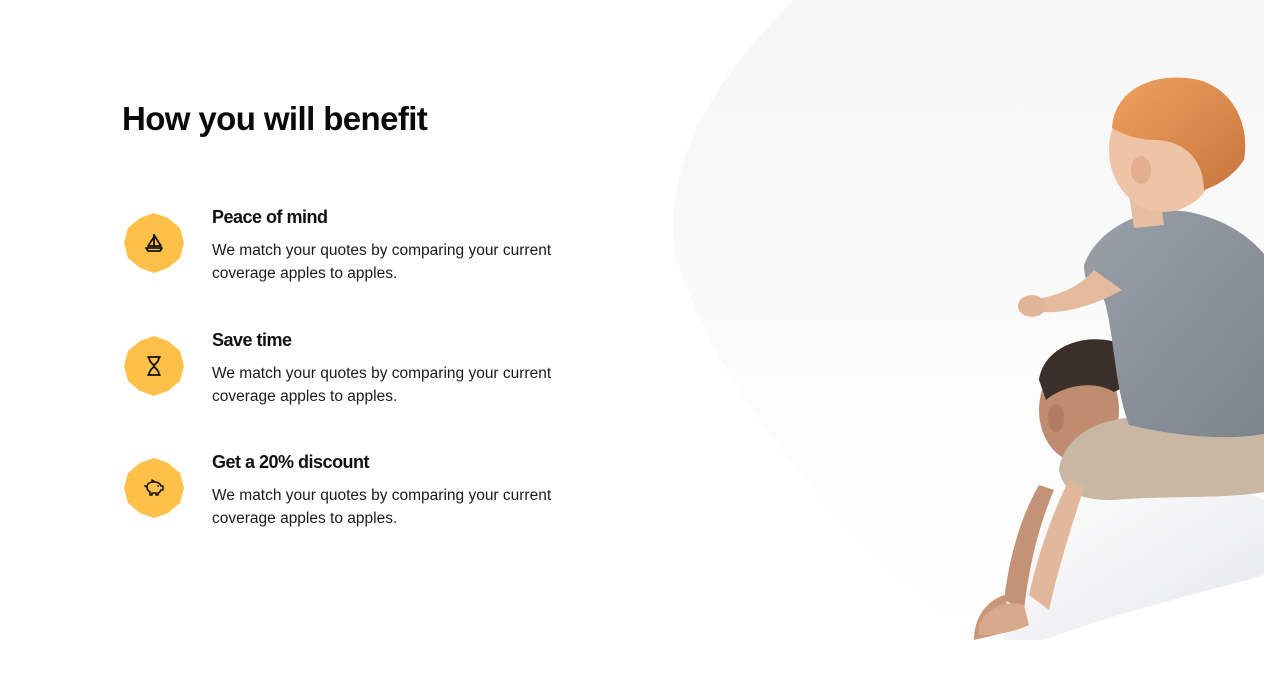  Describe the element at coordinates (252, 340) in the screenshot. I see `benefit-title: Save time` at that location.